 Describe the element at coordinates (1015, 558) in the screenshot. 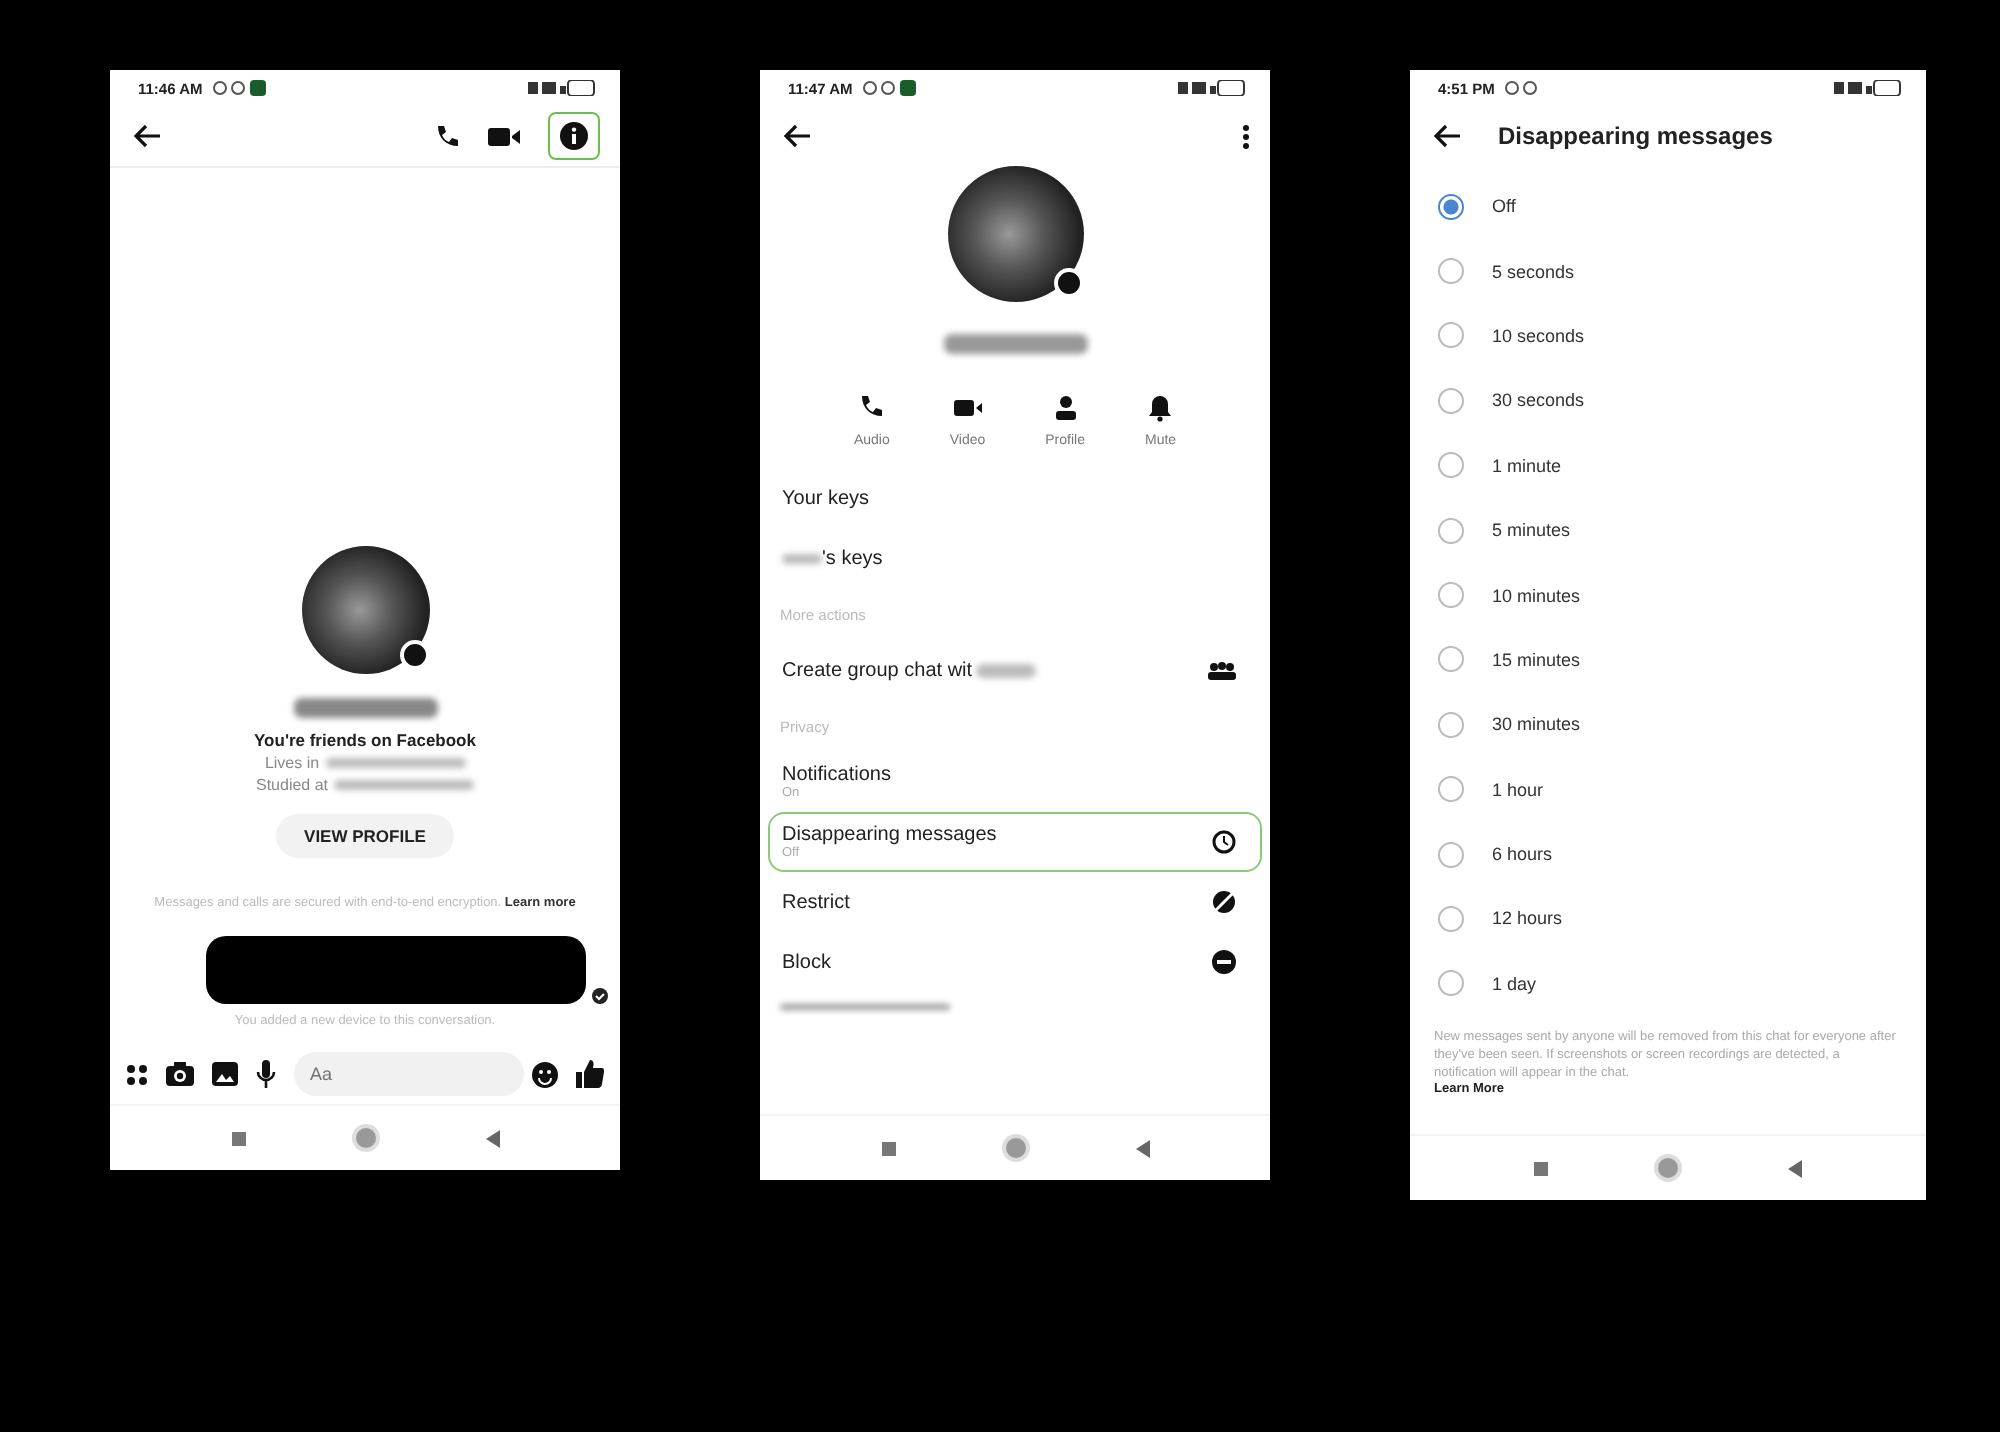

I see `settings-row: 's keys` at that location.